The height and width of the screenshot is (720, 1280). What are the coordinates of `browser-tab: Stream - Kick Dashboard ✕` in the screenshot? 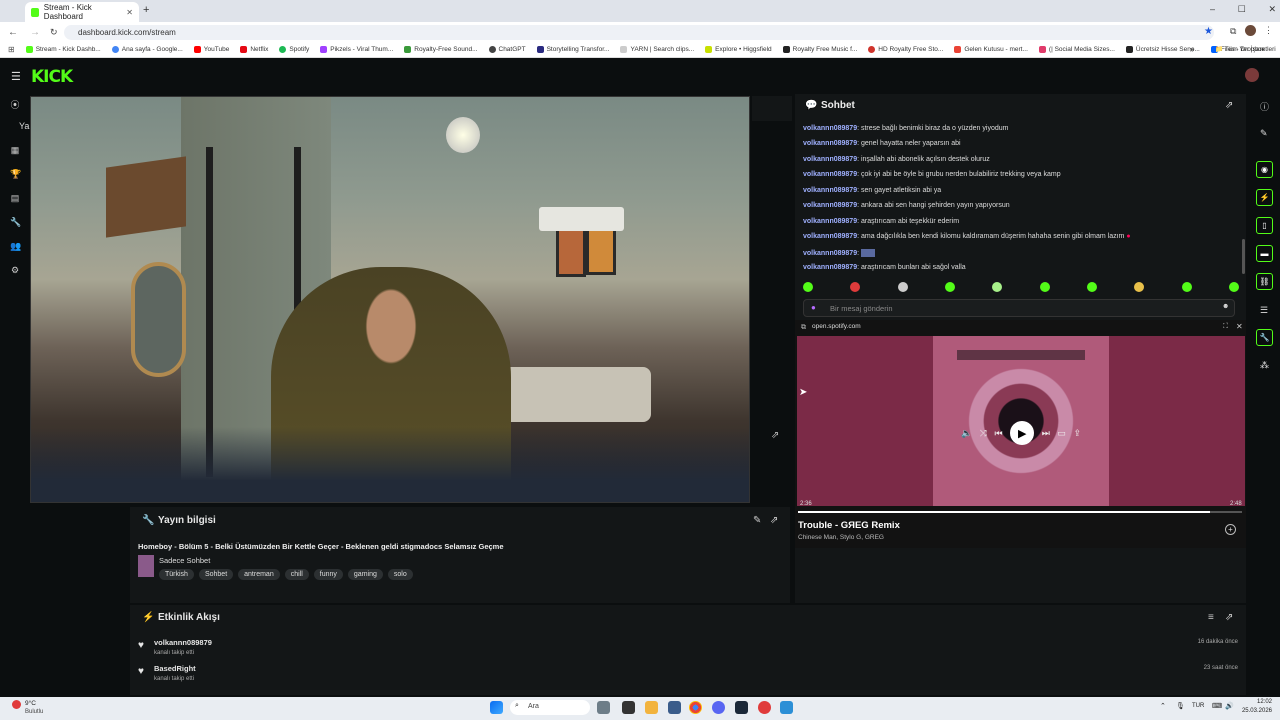 It's located at (82, 12).